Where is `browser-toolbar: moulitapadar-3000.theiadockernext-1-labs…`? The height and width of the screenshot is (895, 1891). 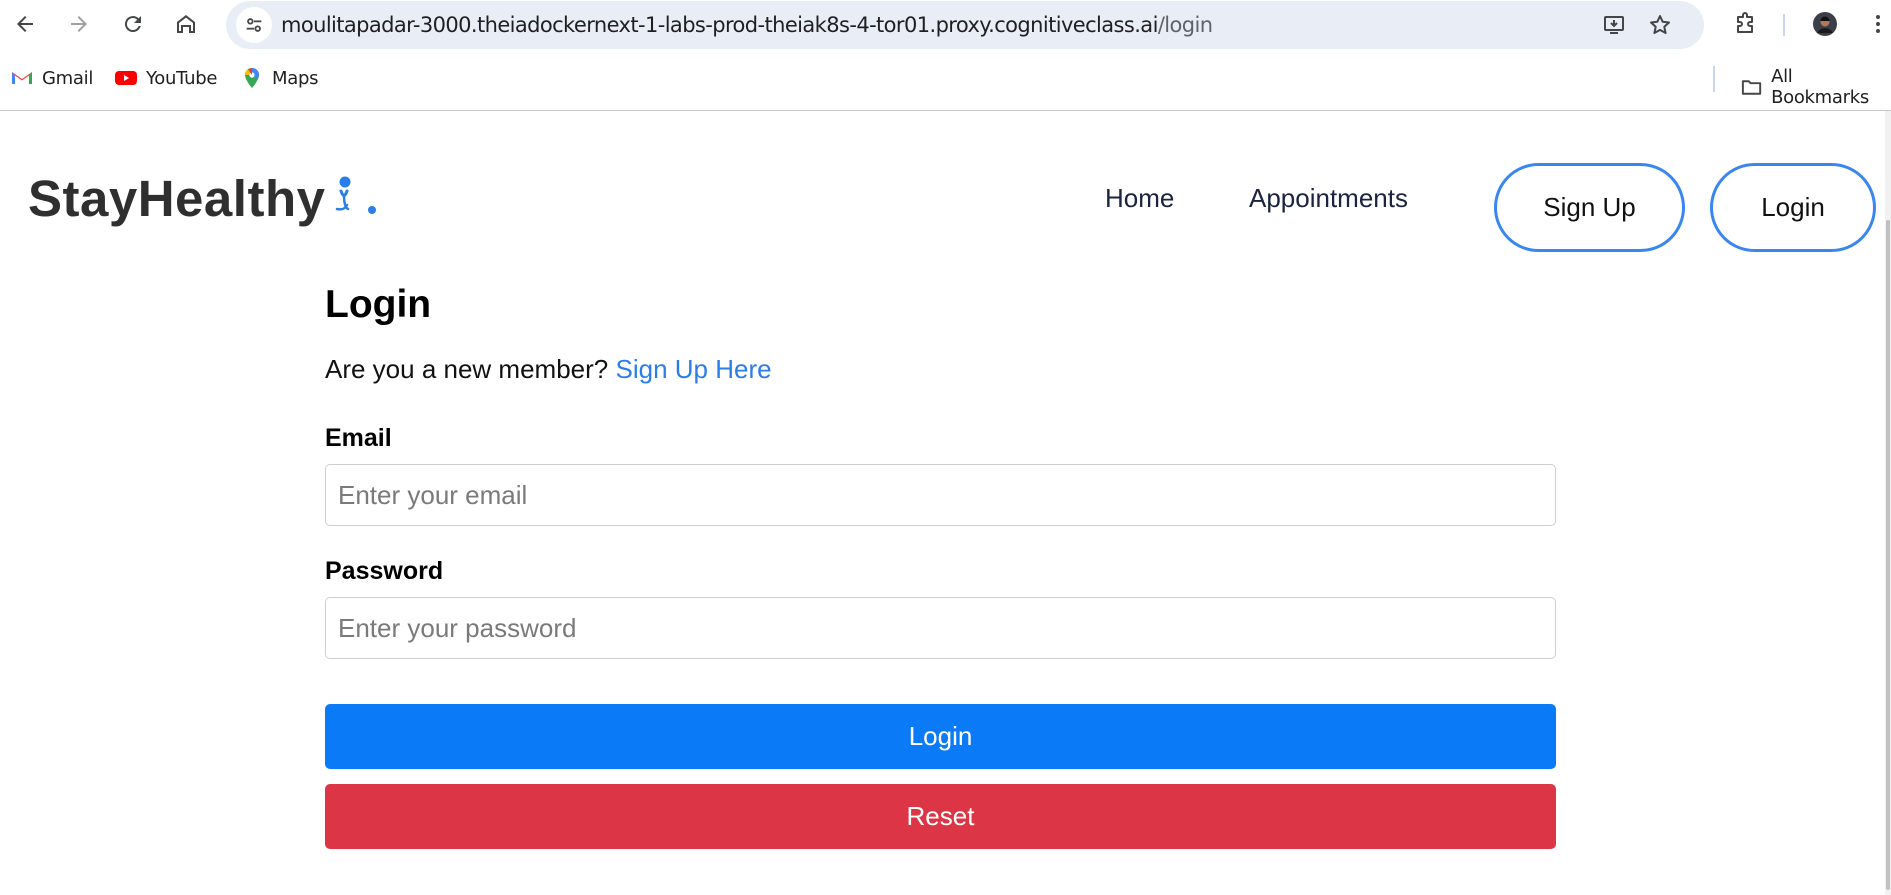
browser-toolbar: moulitapadar-3000.theiadockernext-1-labs… is located at coordinates (945, 24).